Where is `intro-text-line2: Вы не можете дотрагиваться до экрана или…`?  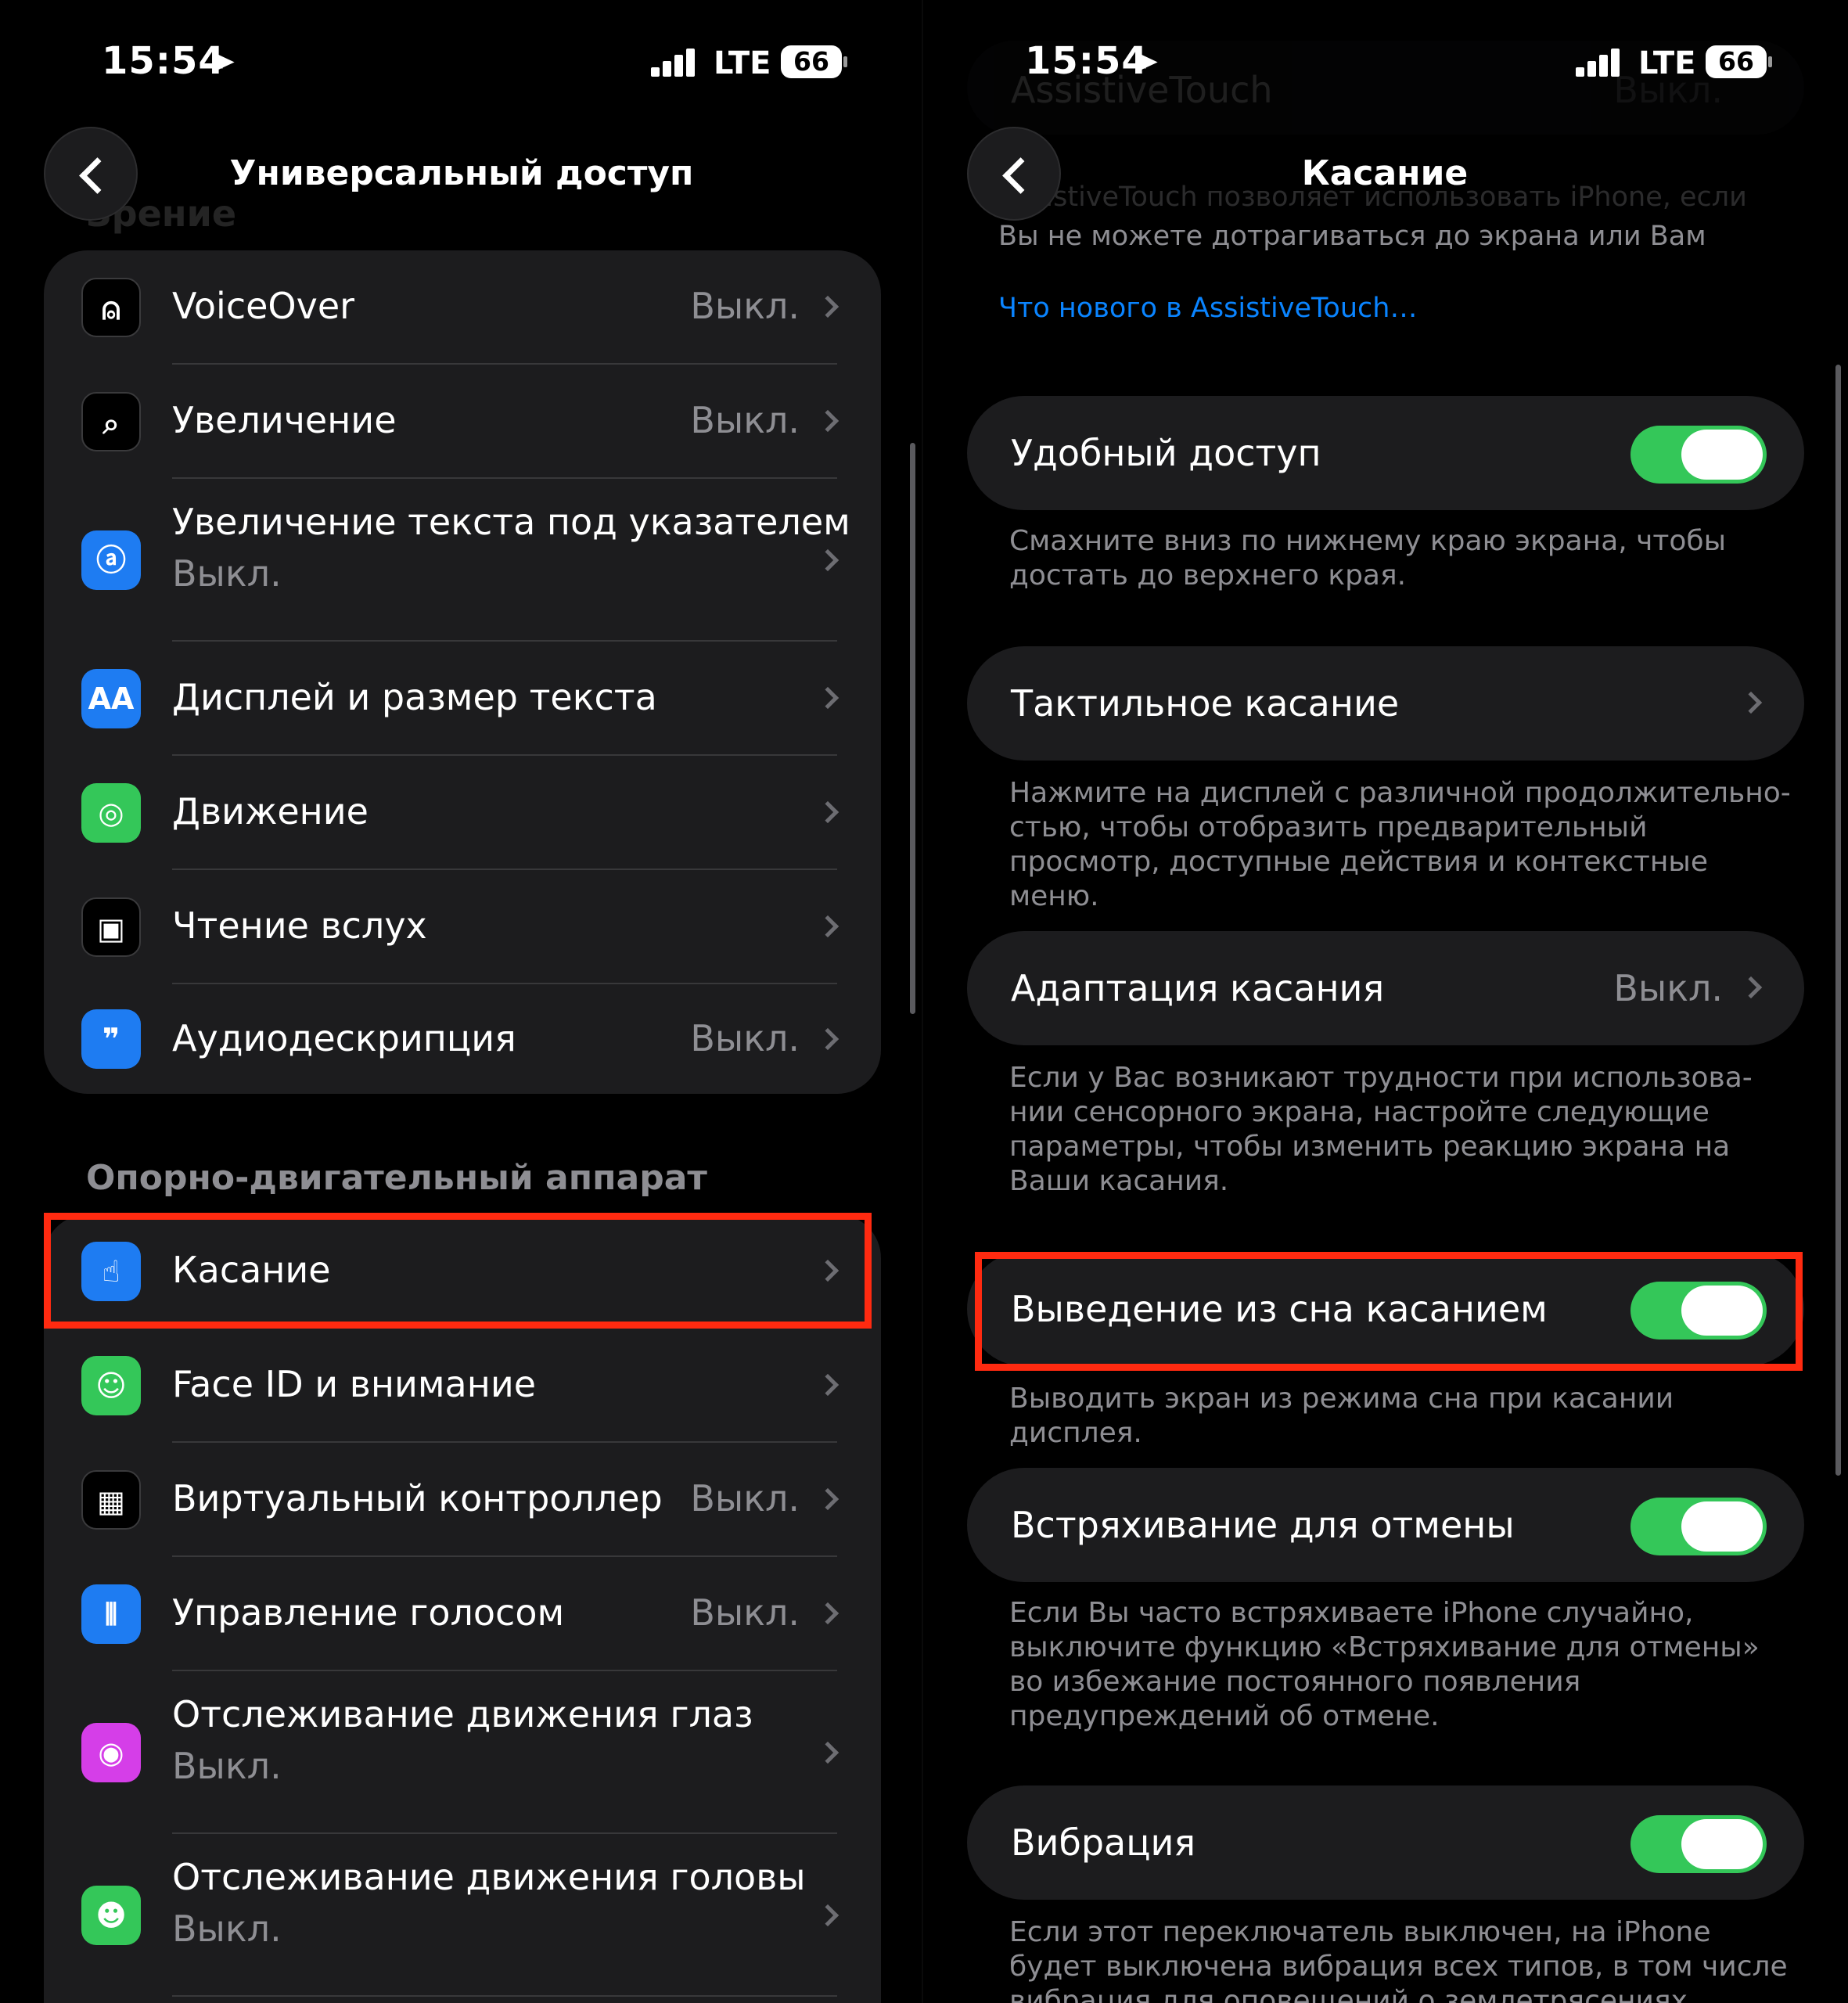 intro-text-line2: Вы не можете дотрагиваться до экрана или… is located at coordinates (1352, 236).